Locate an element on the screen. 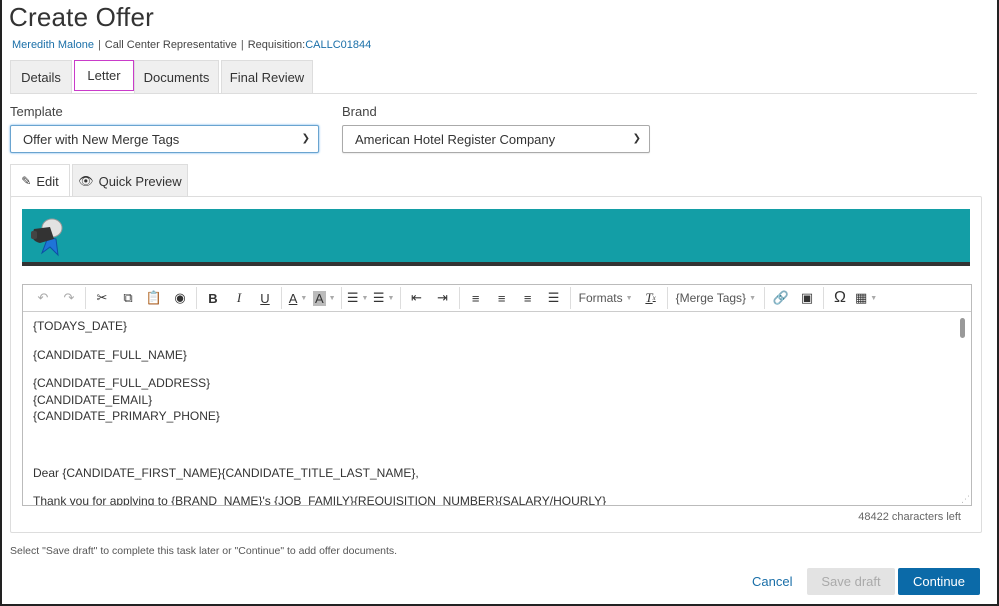 The width and height of the screenshot is (999, 606). clear-formatting-icon: Tx is located at coordinates (651, 298).